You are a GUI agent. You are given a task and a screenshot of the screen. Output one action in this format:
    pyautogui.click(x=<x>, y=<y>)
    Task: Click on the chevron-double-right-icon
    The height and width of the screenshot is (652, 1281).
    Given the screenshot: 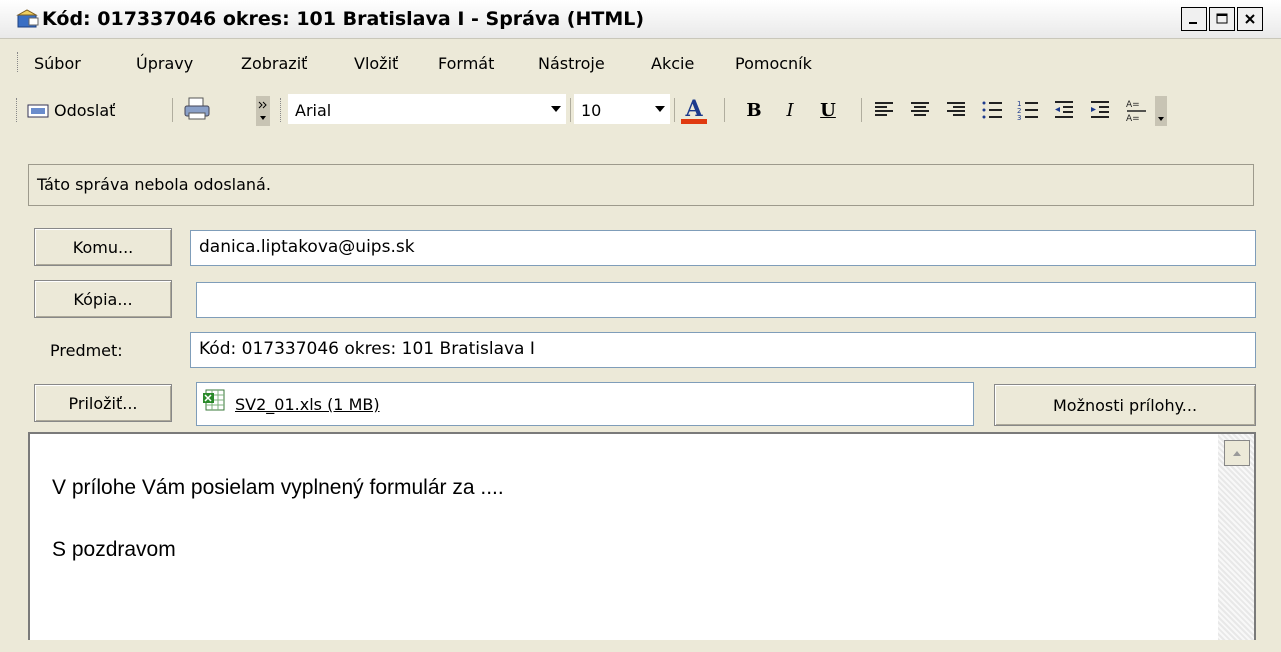 What is the action you would take?
    pyautogui.click(x=262, y=110)
    